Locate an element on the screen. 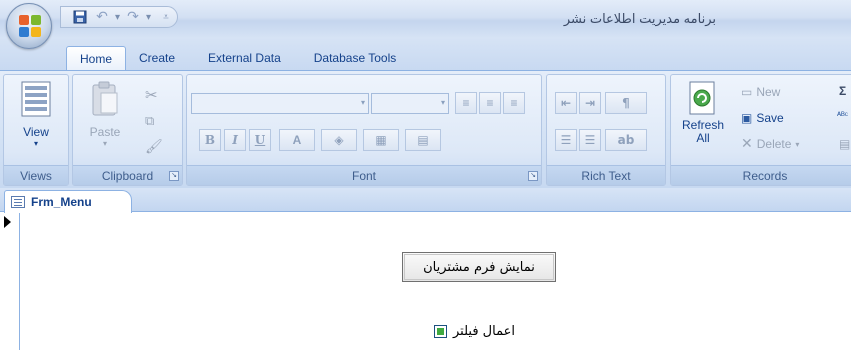 The width and height of the screenshot is (851, 350). clipboard-group-label: Clipboard is located at coordinates (127, 175).